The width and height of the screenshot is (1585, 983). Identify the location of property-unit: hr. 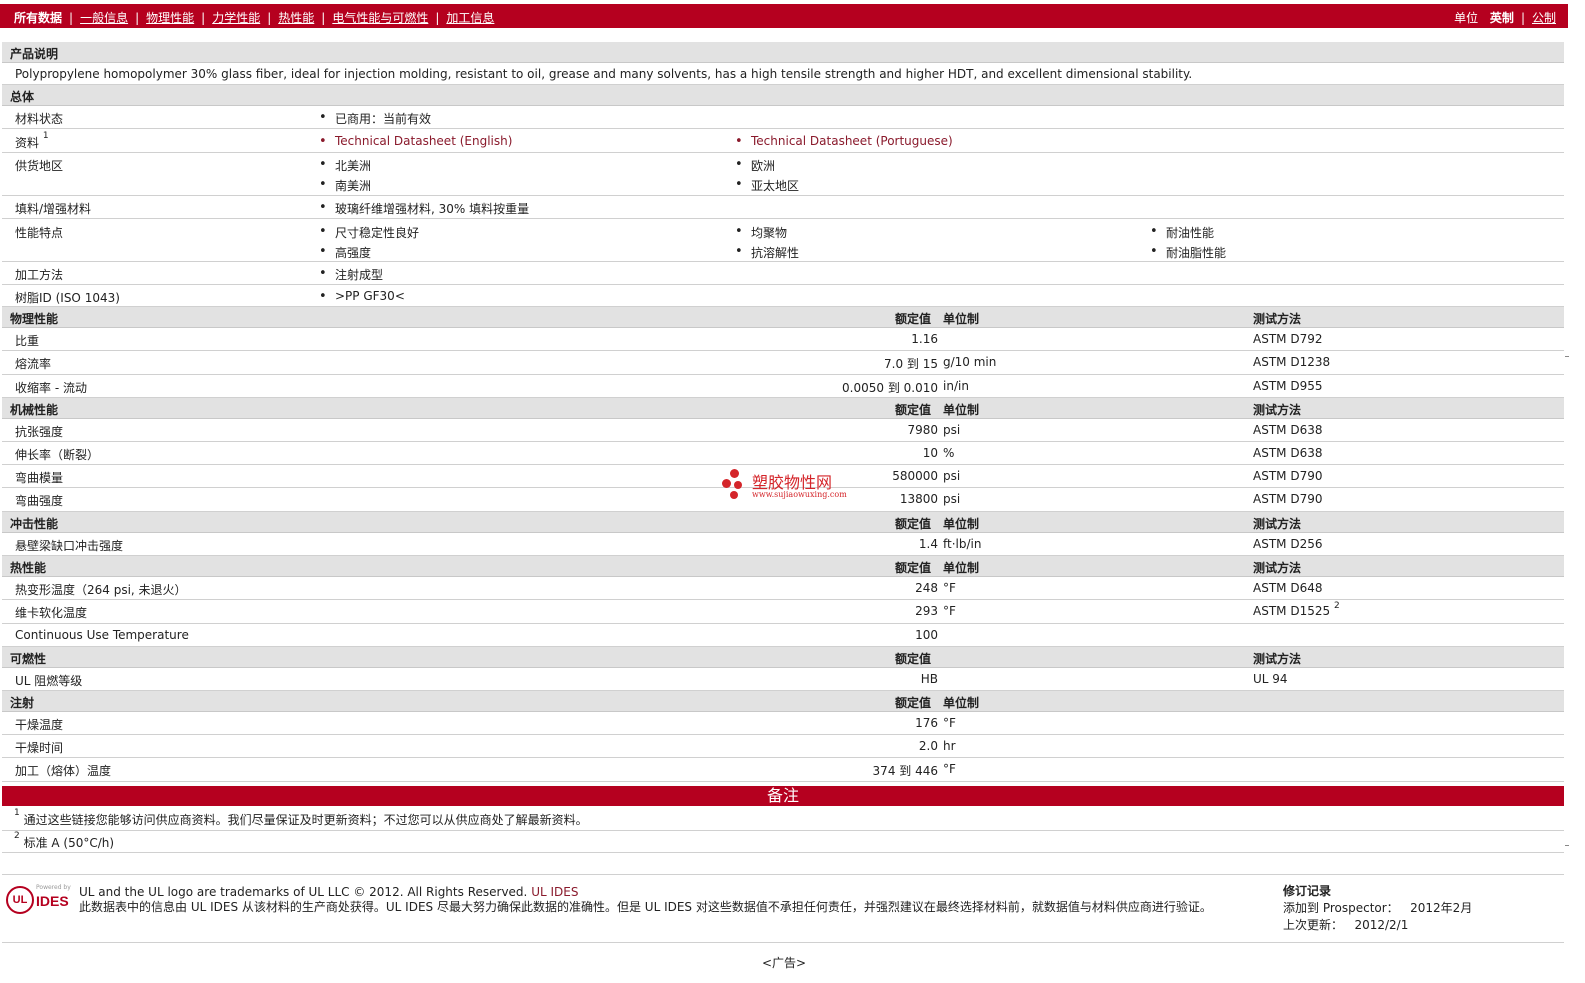
(949, 746).